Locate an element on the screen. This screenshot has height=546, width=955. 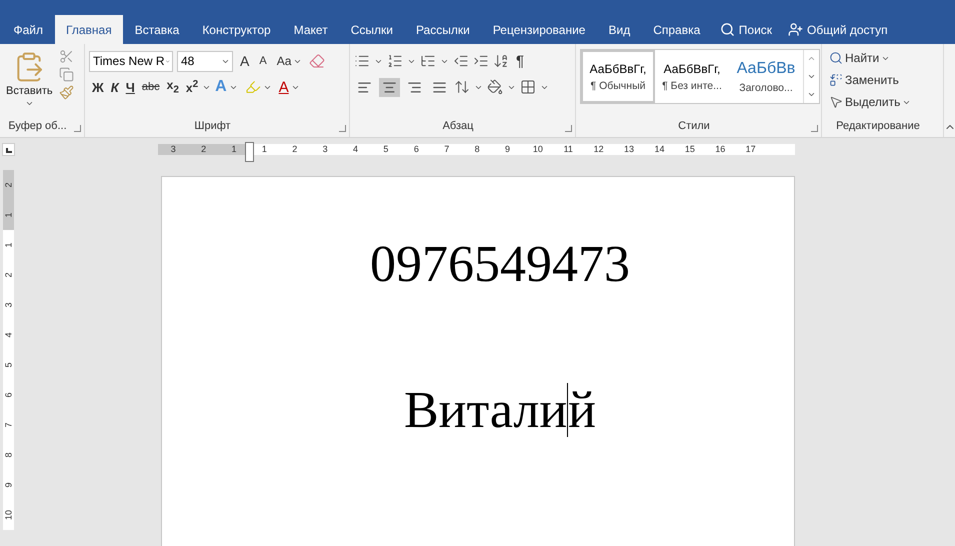
font-name-field: Times New R is located at coordinates (131, 61).